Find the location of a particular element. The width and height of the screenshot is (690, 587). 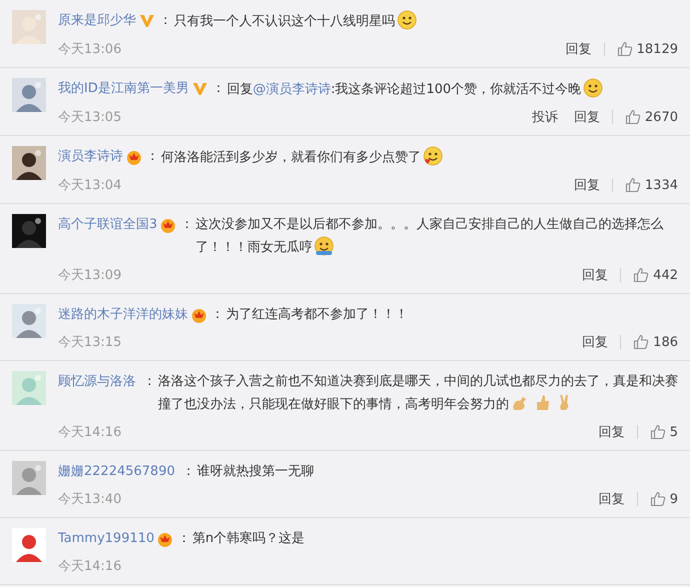

report-link: 投诉 is located at coordinates (545, 117).